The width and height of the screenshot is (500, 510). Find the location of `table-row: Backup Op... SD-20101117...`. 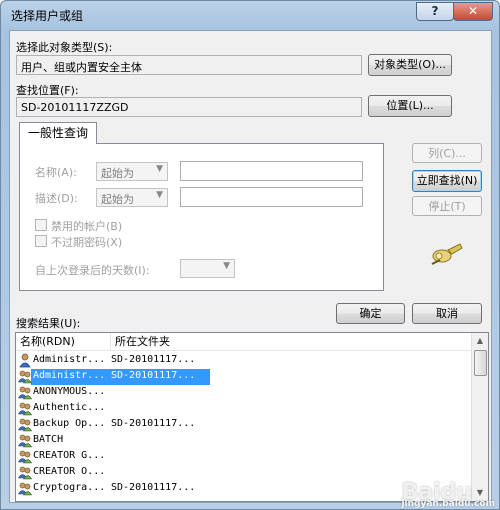

table-row: Backup Op... SD-20101117... is located at coordinates (244, 425).